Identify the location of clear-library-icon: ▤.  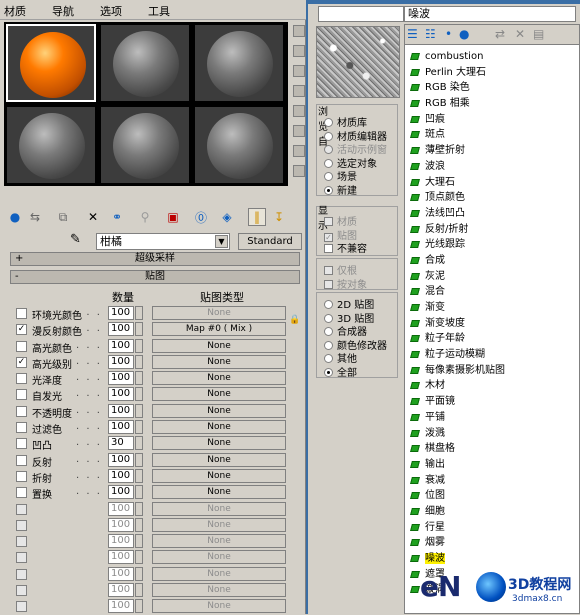
(538, 34).